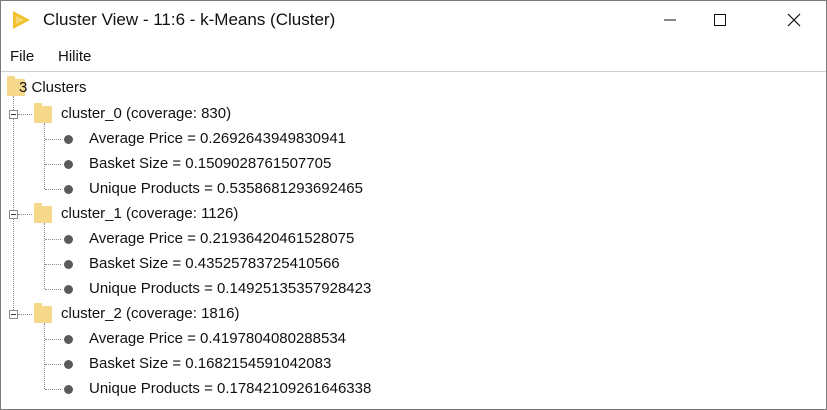 This screenshot has width=827, height=410. Describe the element at coordinates (670, 20) in the screenshot. I see `minimize-icon` at that location.